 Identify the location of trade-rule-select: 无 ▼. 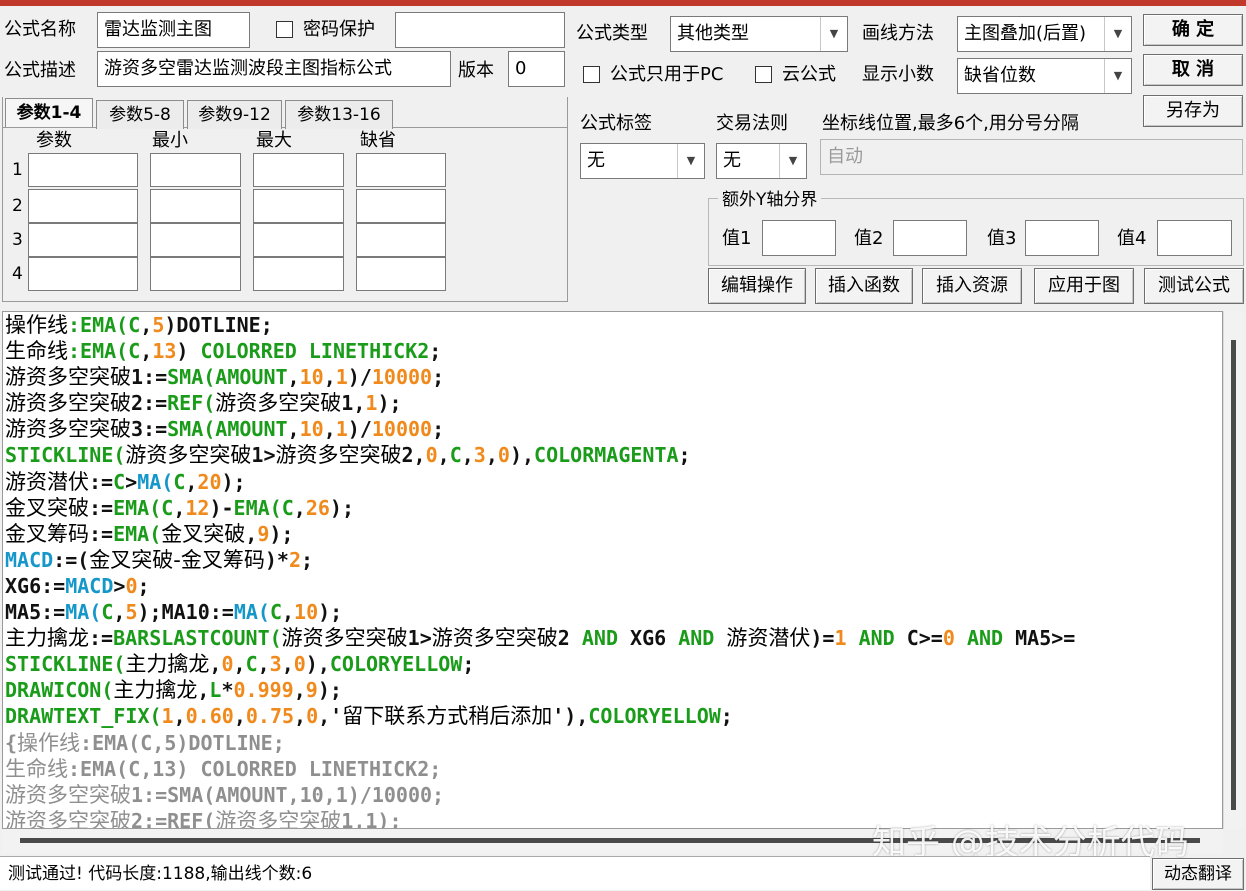
(761, 161).